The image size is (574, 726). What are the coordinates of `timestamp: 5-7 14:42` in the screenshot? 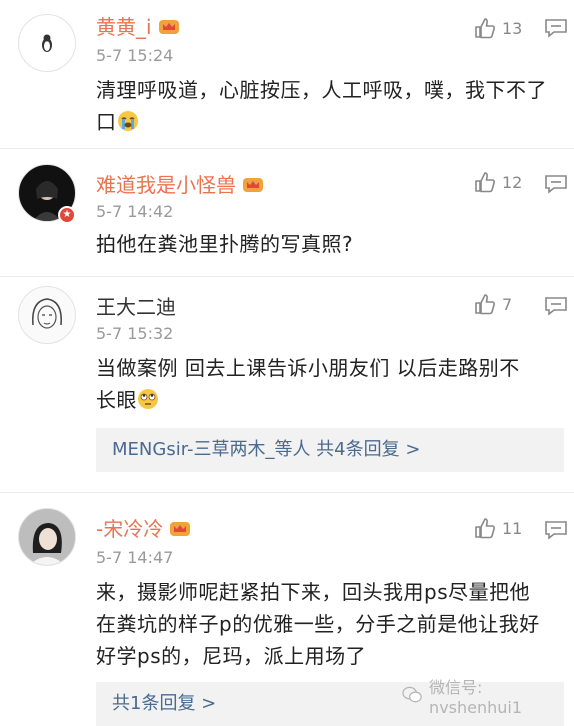 It's located at (135, 211).